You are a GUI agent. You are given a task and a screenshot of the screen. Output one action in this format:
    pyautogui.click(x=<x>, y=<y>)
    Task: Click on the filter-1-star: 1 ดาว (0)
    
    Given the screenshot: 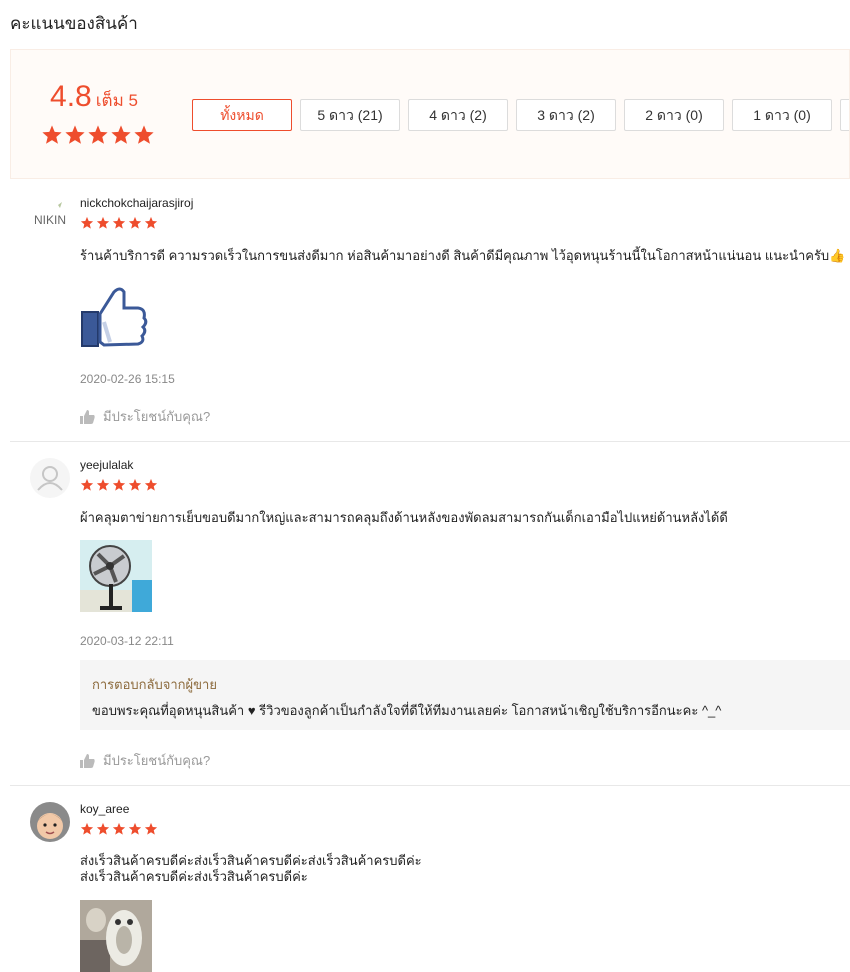 What is the action you would take?
    pyautogui.click(x=782, y=115)
    